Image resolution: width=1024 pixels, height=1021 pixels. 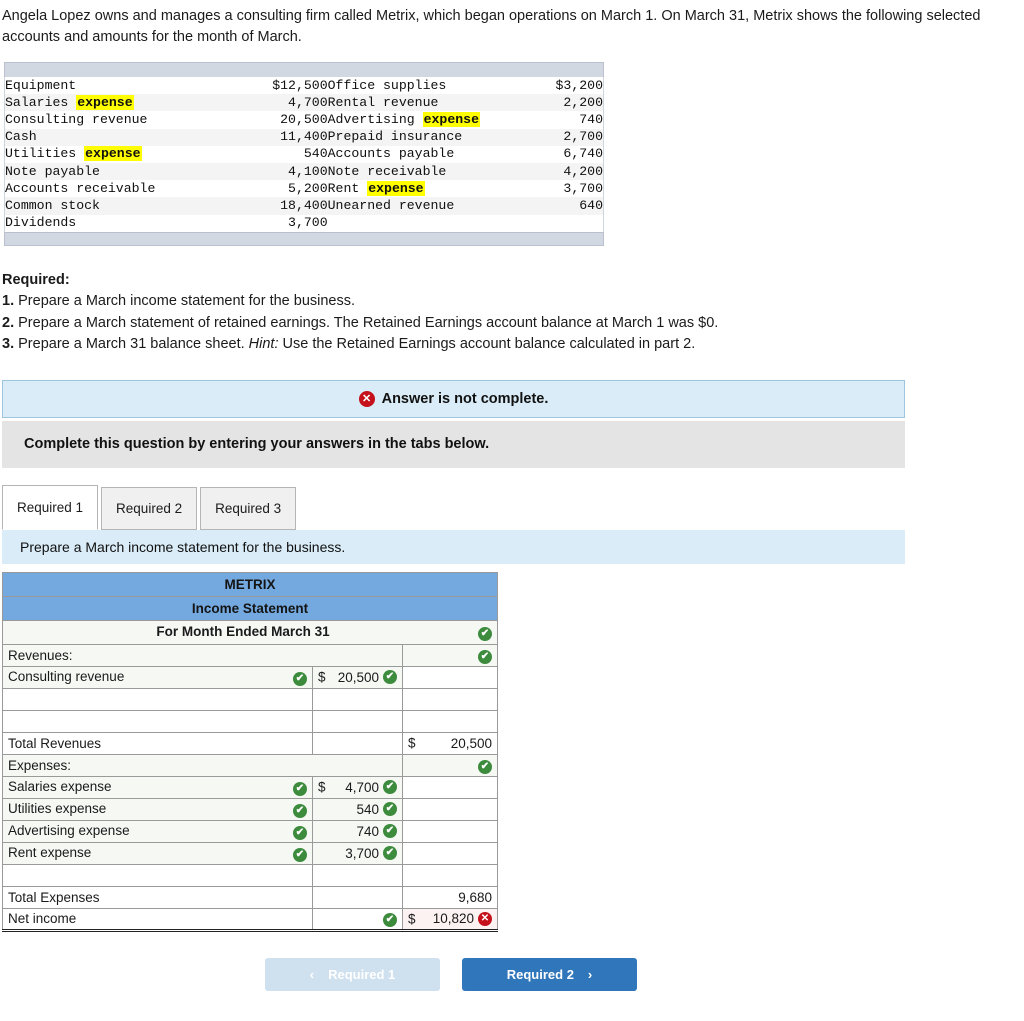 What do you see at coordinates (157, 787) in the screenshot?
I see `expense-line-label-cell: Salaries expense ✔` at bounding box center [157, 787].